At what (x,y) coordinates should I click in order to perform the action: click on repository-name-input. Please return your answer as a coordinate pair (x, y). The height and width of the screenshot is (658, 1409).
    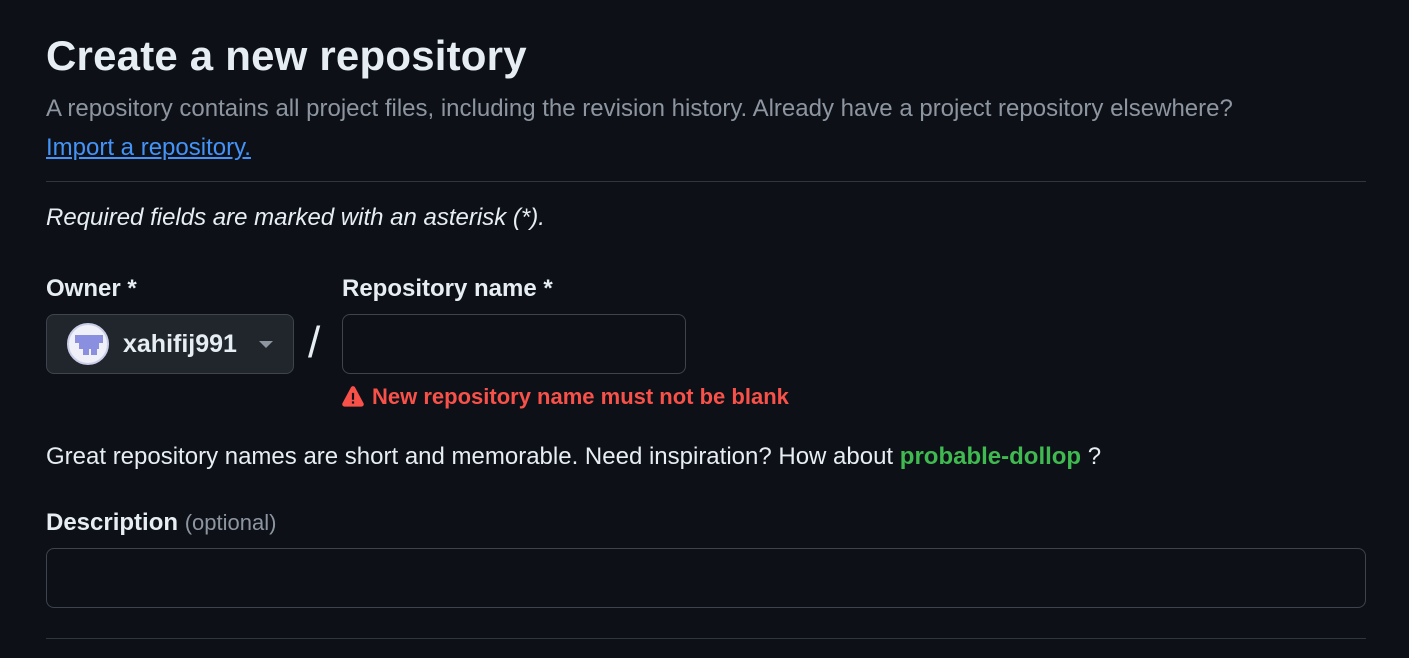
    Looking at the image, I should click on (514, 344).